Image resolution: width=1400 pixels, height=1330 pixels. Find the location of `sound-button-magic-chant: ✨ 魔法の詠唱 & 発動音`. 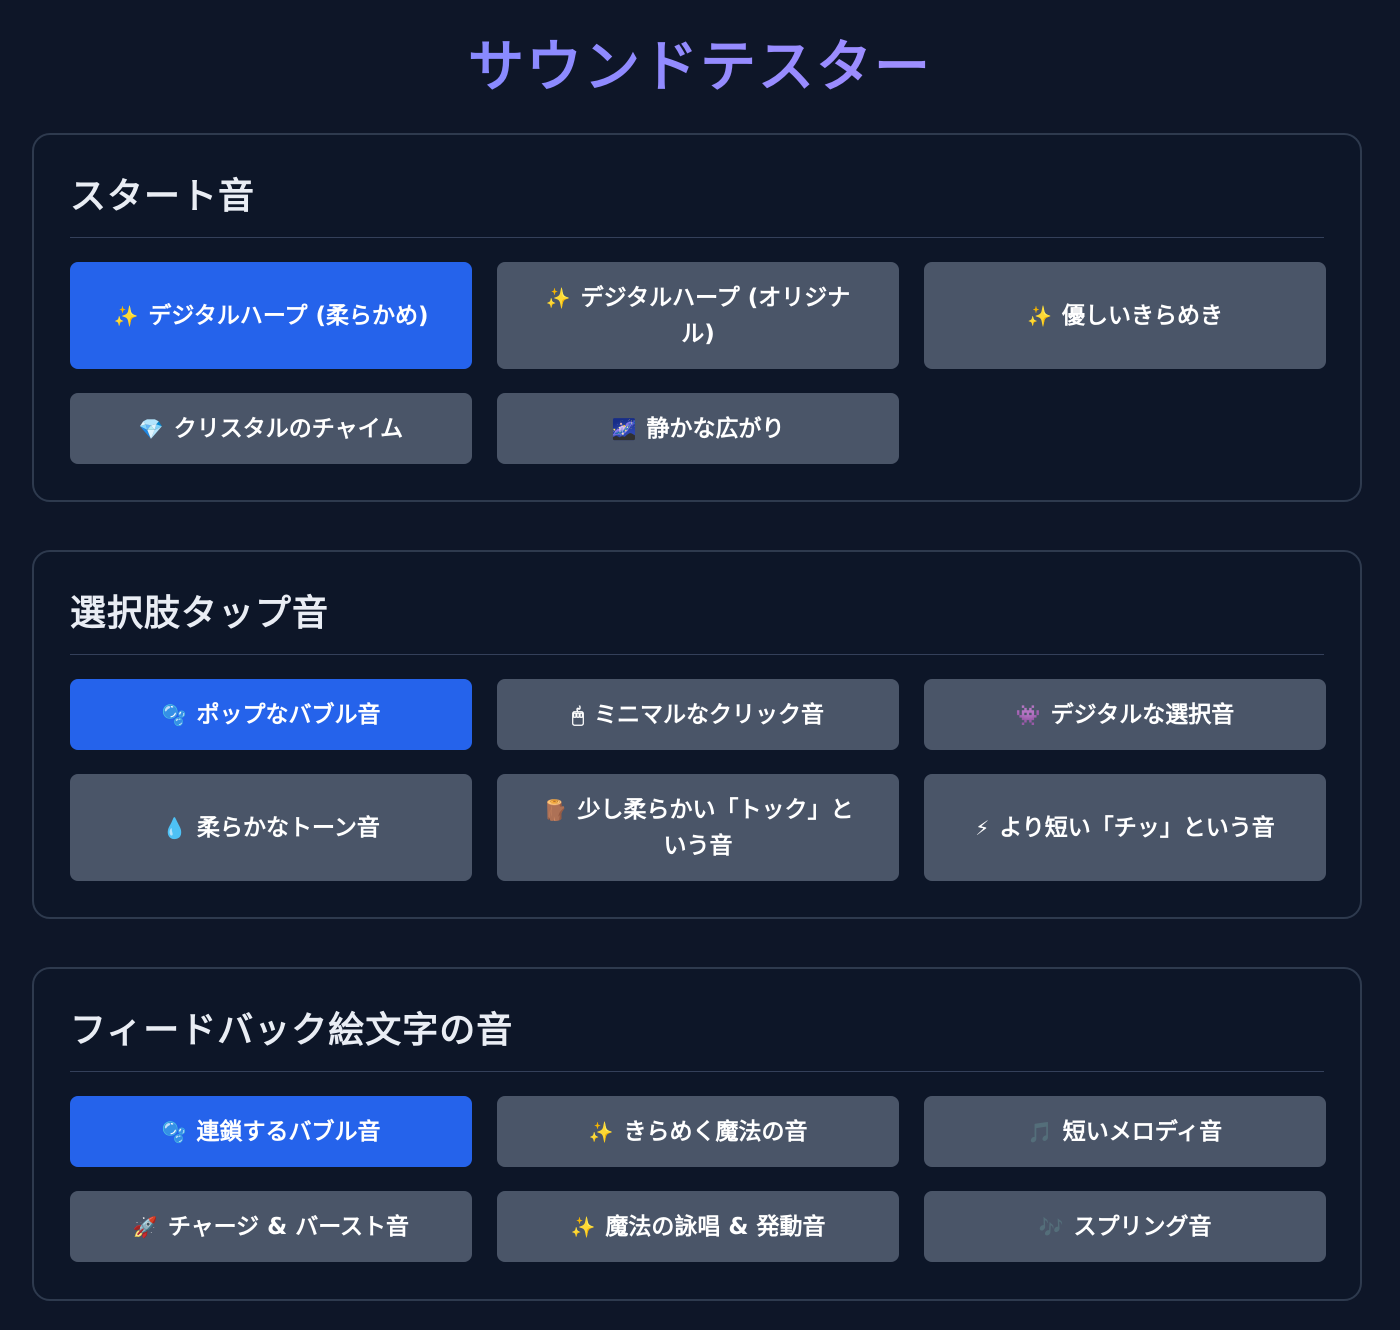

sound-button-magic-chant: ✨ 魔法の詠唱 & 発動音 is located at coordinates (698, 1226).